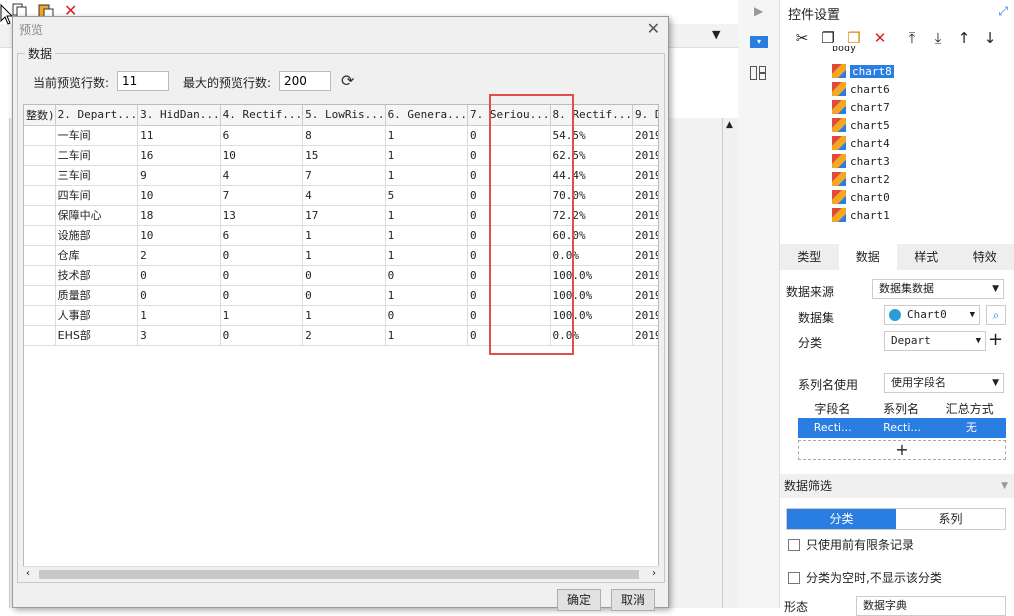 Image resolution: width=1014 pixels, height=616 pixels. Describe the element at coordinates (28, 573) in the screenshot. I see `scroll-left-icon: ‹` at that location.